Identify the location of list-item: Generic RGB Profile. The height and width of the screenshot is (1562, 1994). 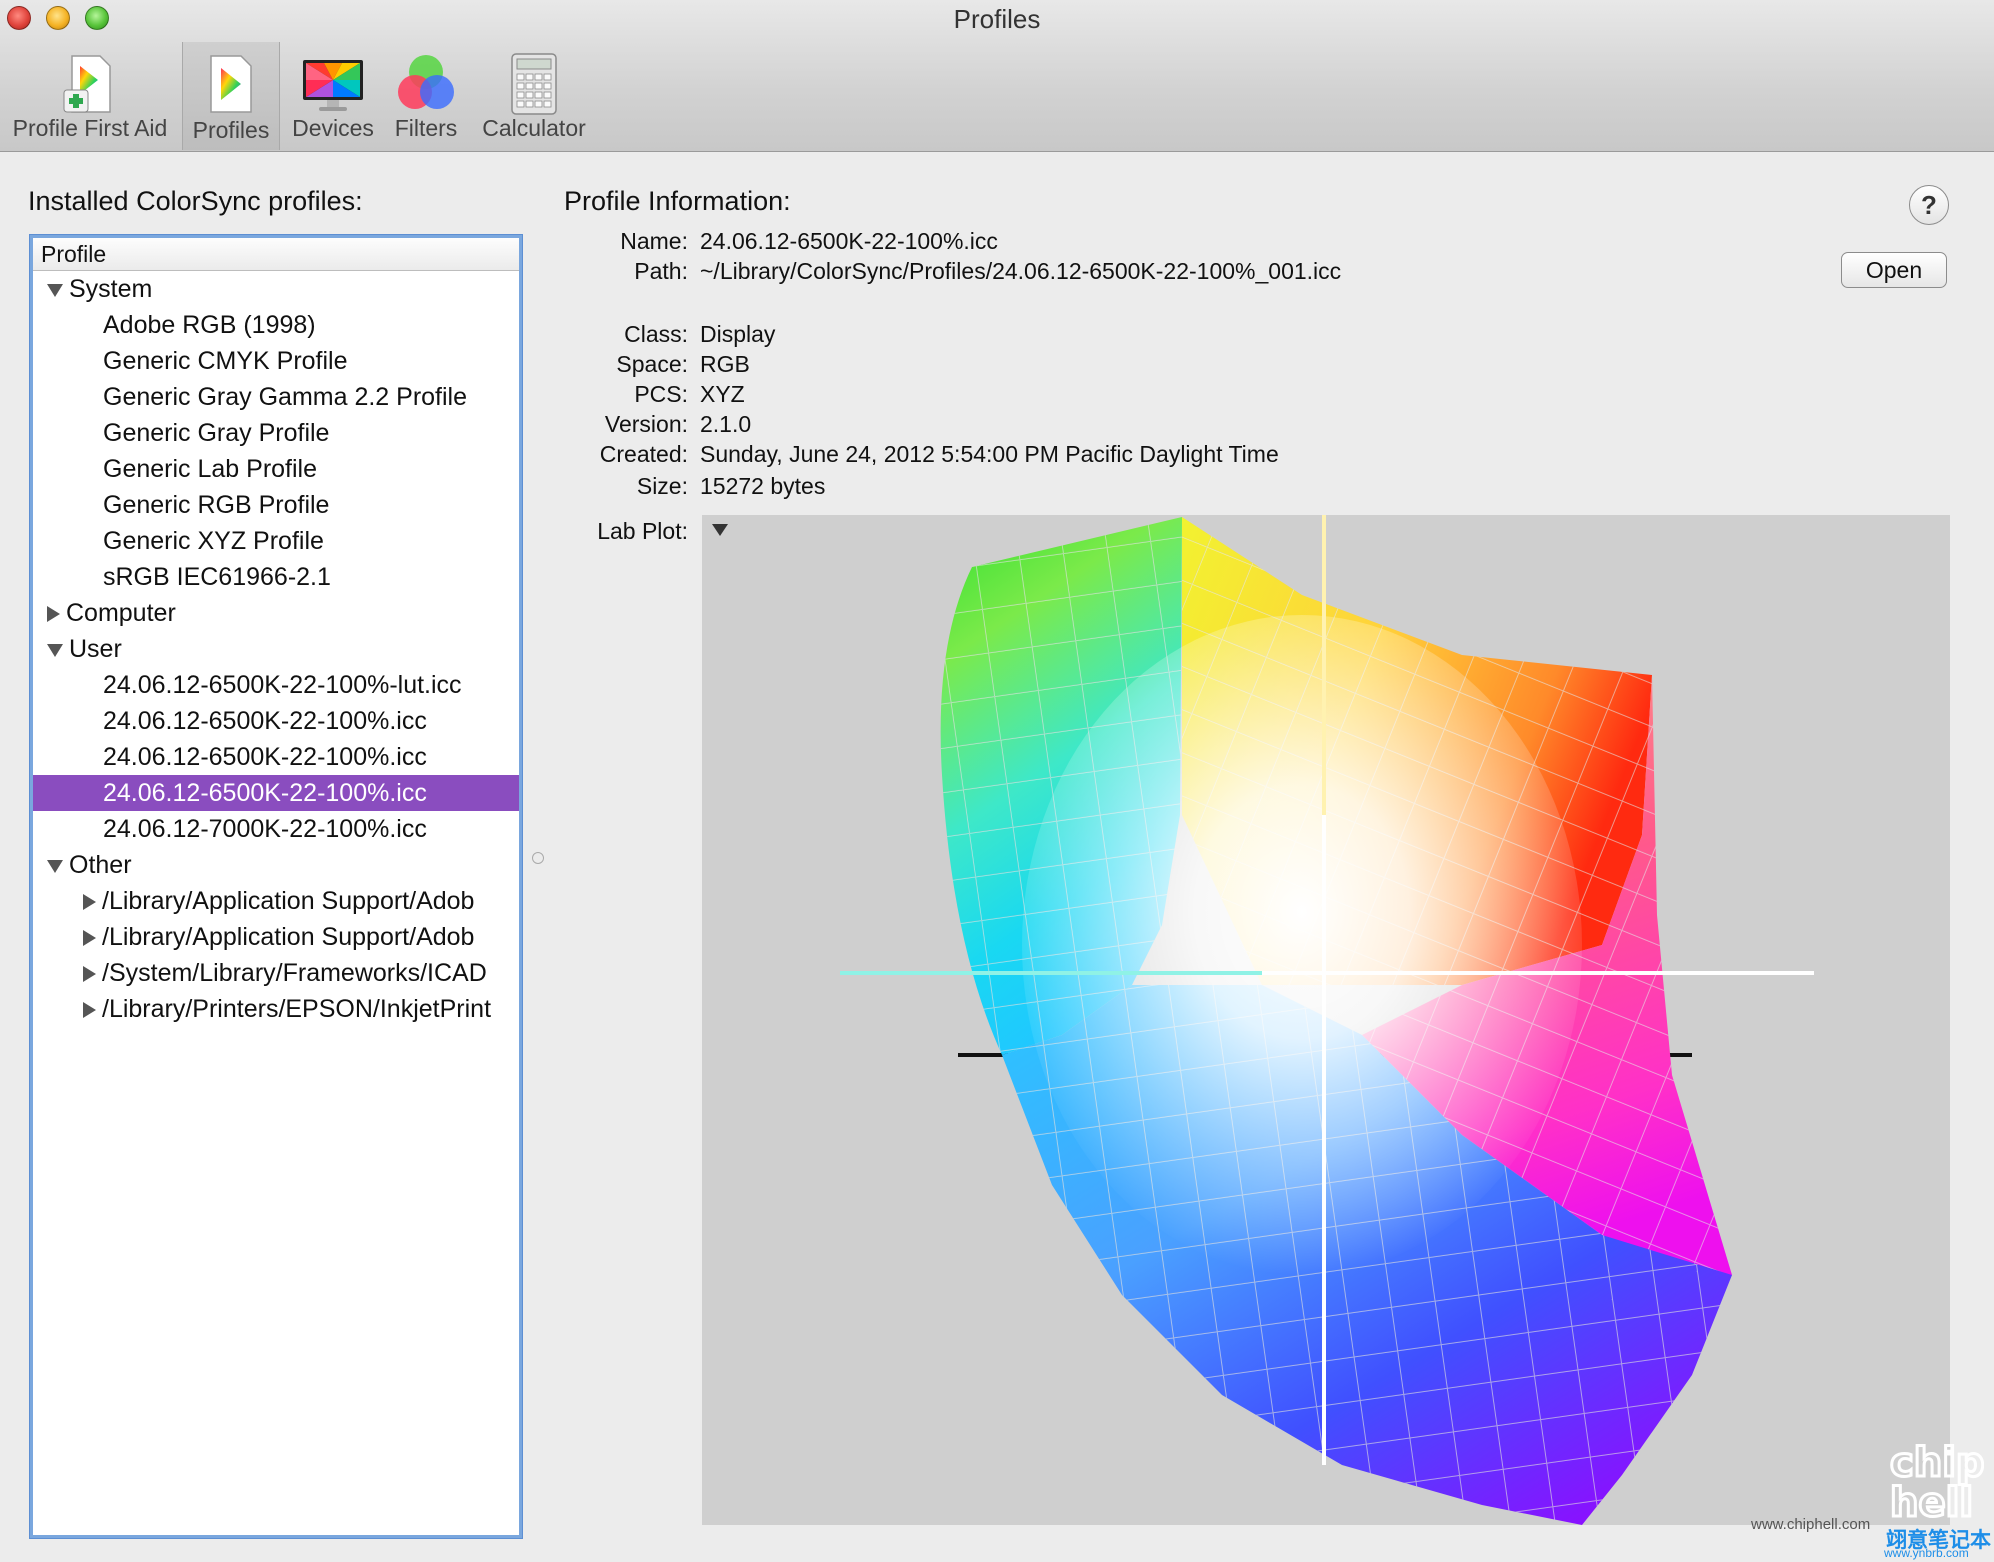
(276, 505).